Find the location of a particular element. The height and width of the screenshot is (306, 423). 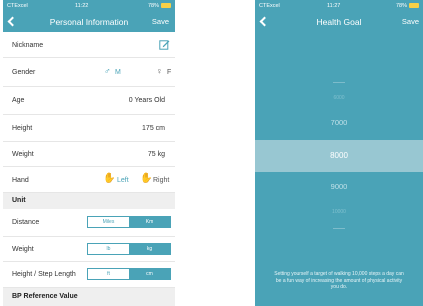

nickname-row: Nickname is located at coordinates (89, 45).